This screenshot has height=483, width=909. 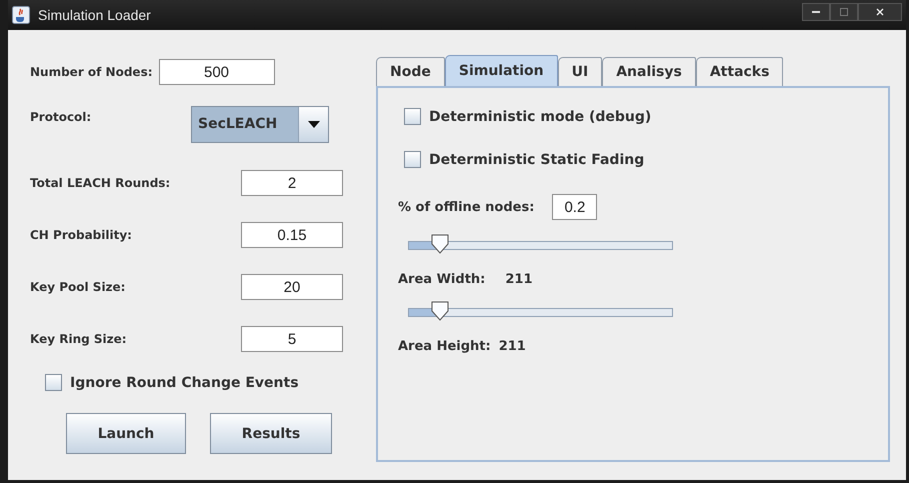 What do you see at coordinates (271, 433) in the screenshot?
I see `action-button: Results` at bounding box center [271, 433].